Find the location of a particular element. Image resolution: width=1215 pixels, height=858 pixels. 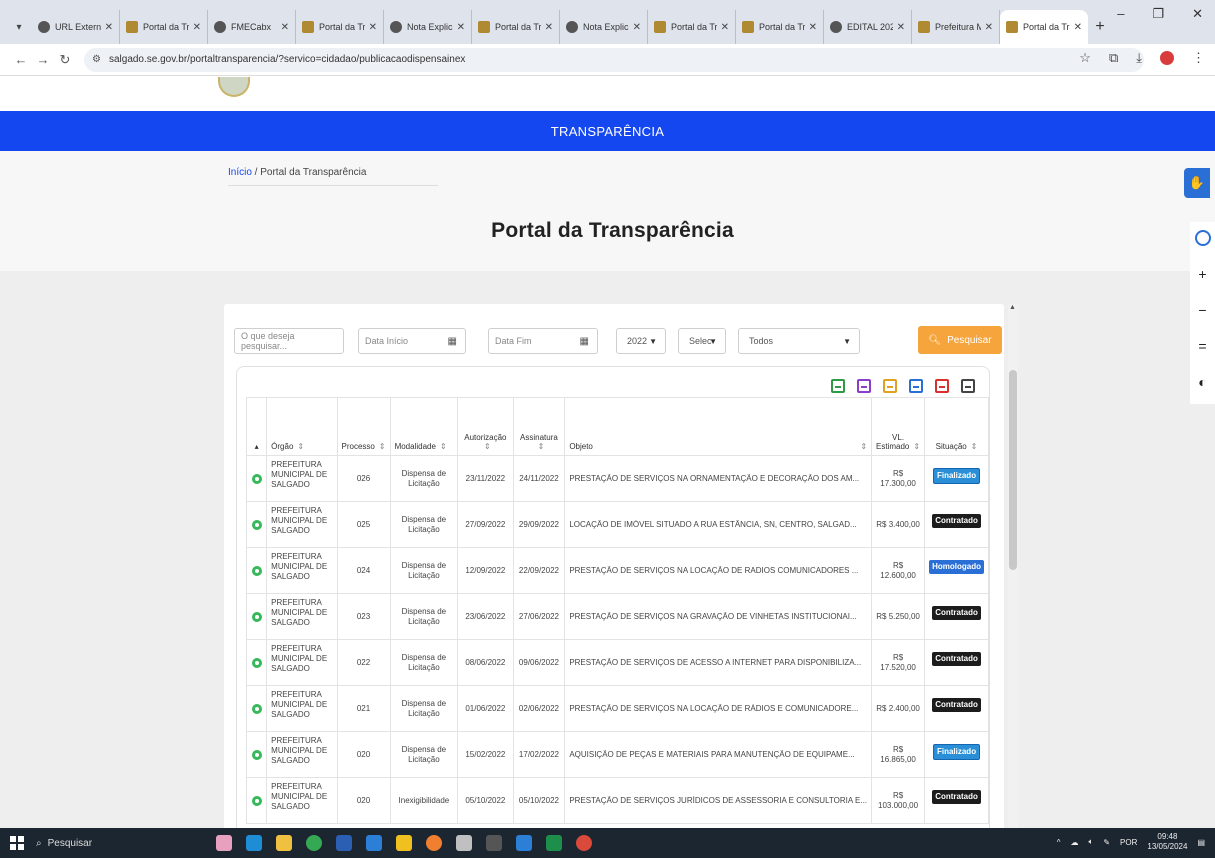

file-explorer-icon is located at coordinates (284, 843).